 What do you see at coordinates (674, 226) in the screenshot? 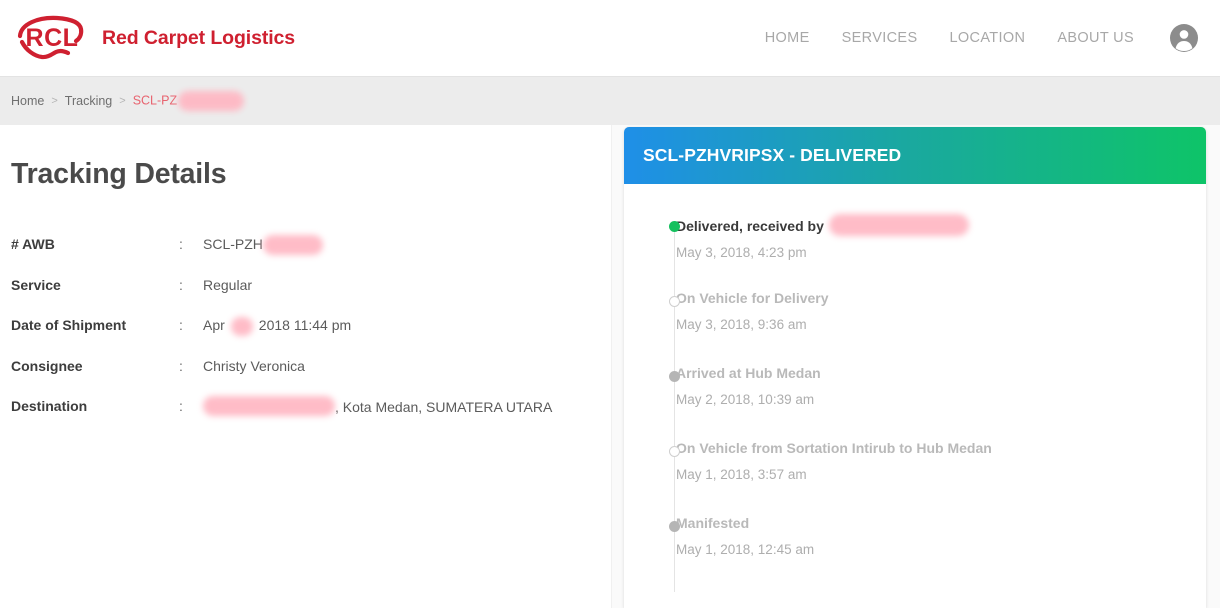
I see `timeline-marker-delivered-icon` at bounding box center [674, 226].